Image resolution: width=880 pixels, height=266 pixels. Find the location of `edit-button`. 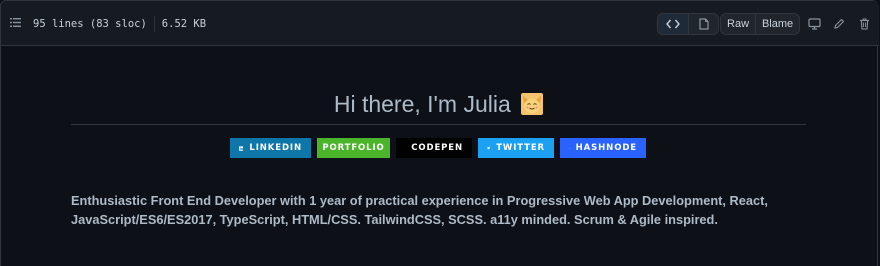

edit-button is located at coordinates (839, 24).